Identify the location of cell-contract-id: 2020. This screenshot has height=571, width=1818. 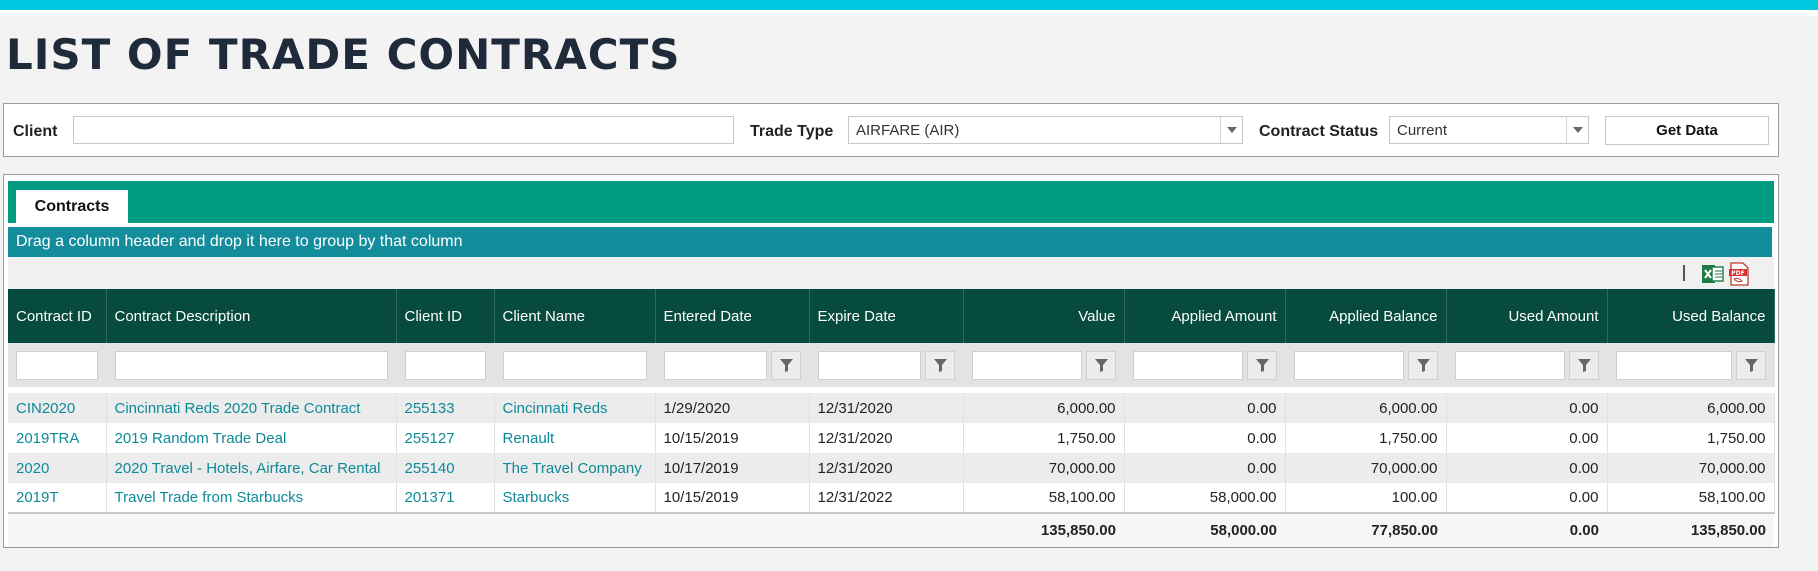
(57, 468).